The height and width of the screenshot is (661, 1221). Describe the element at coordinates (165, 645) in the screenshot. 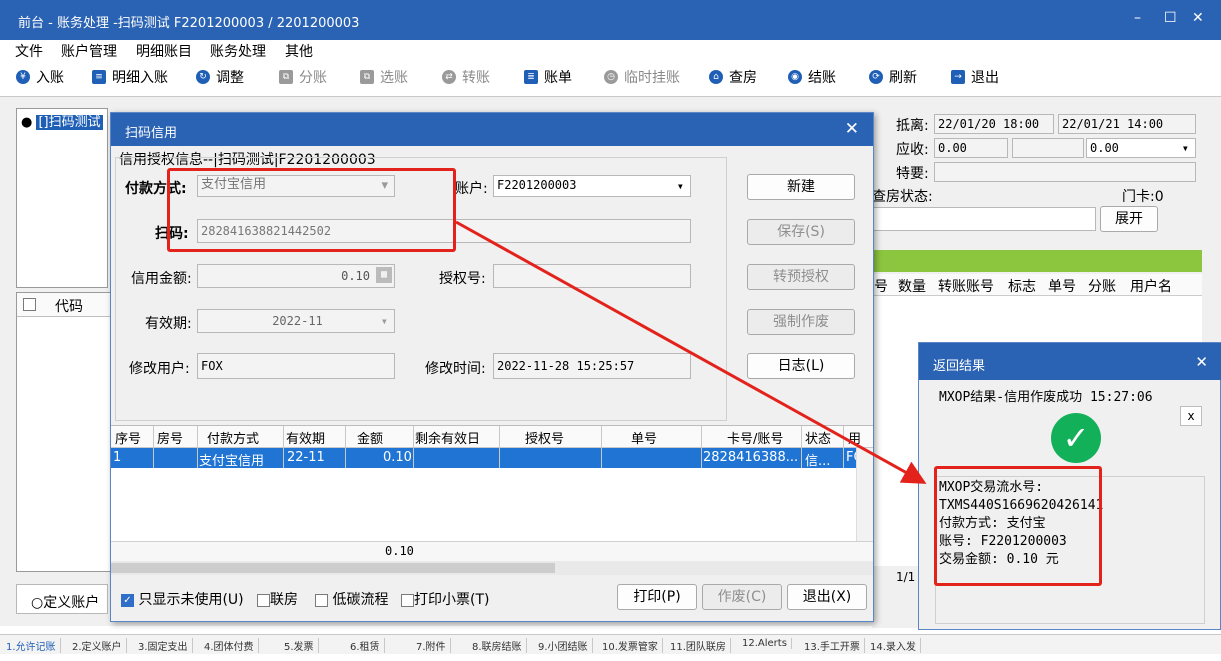

I see `tab-fixed-expense: 3.固定支出` at that location.